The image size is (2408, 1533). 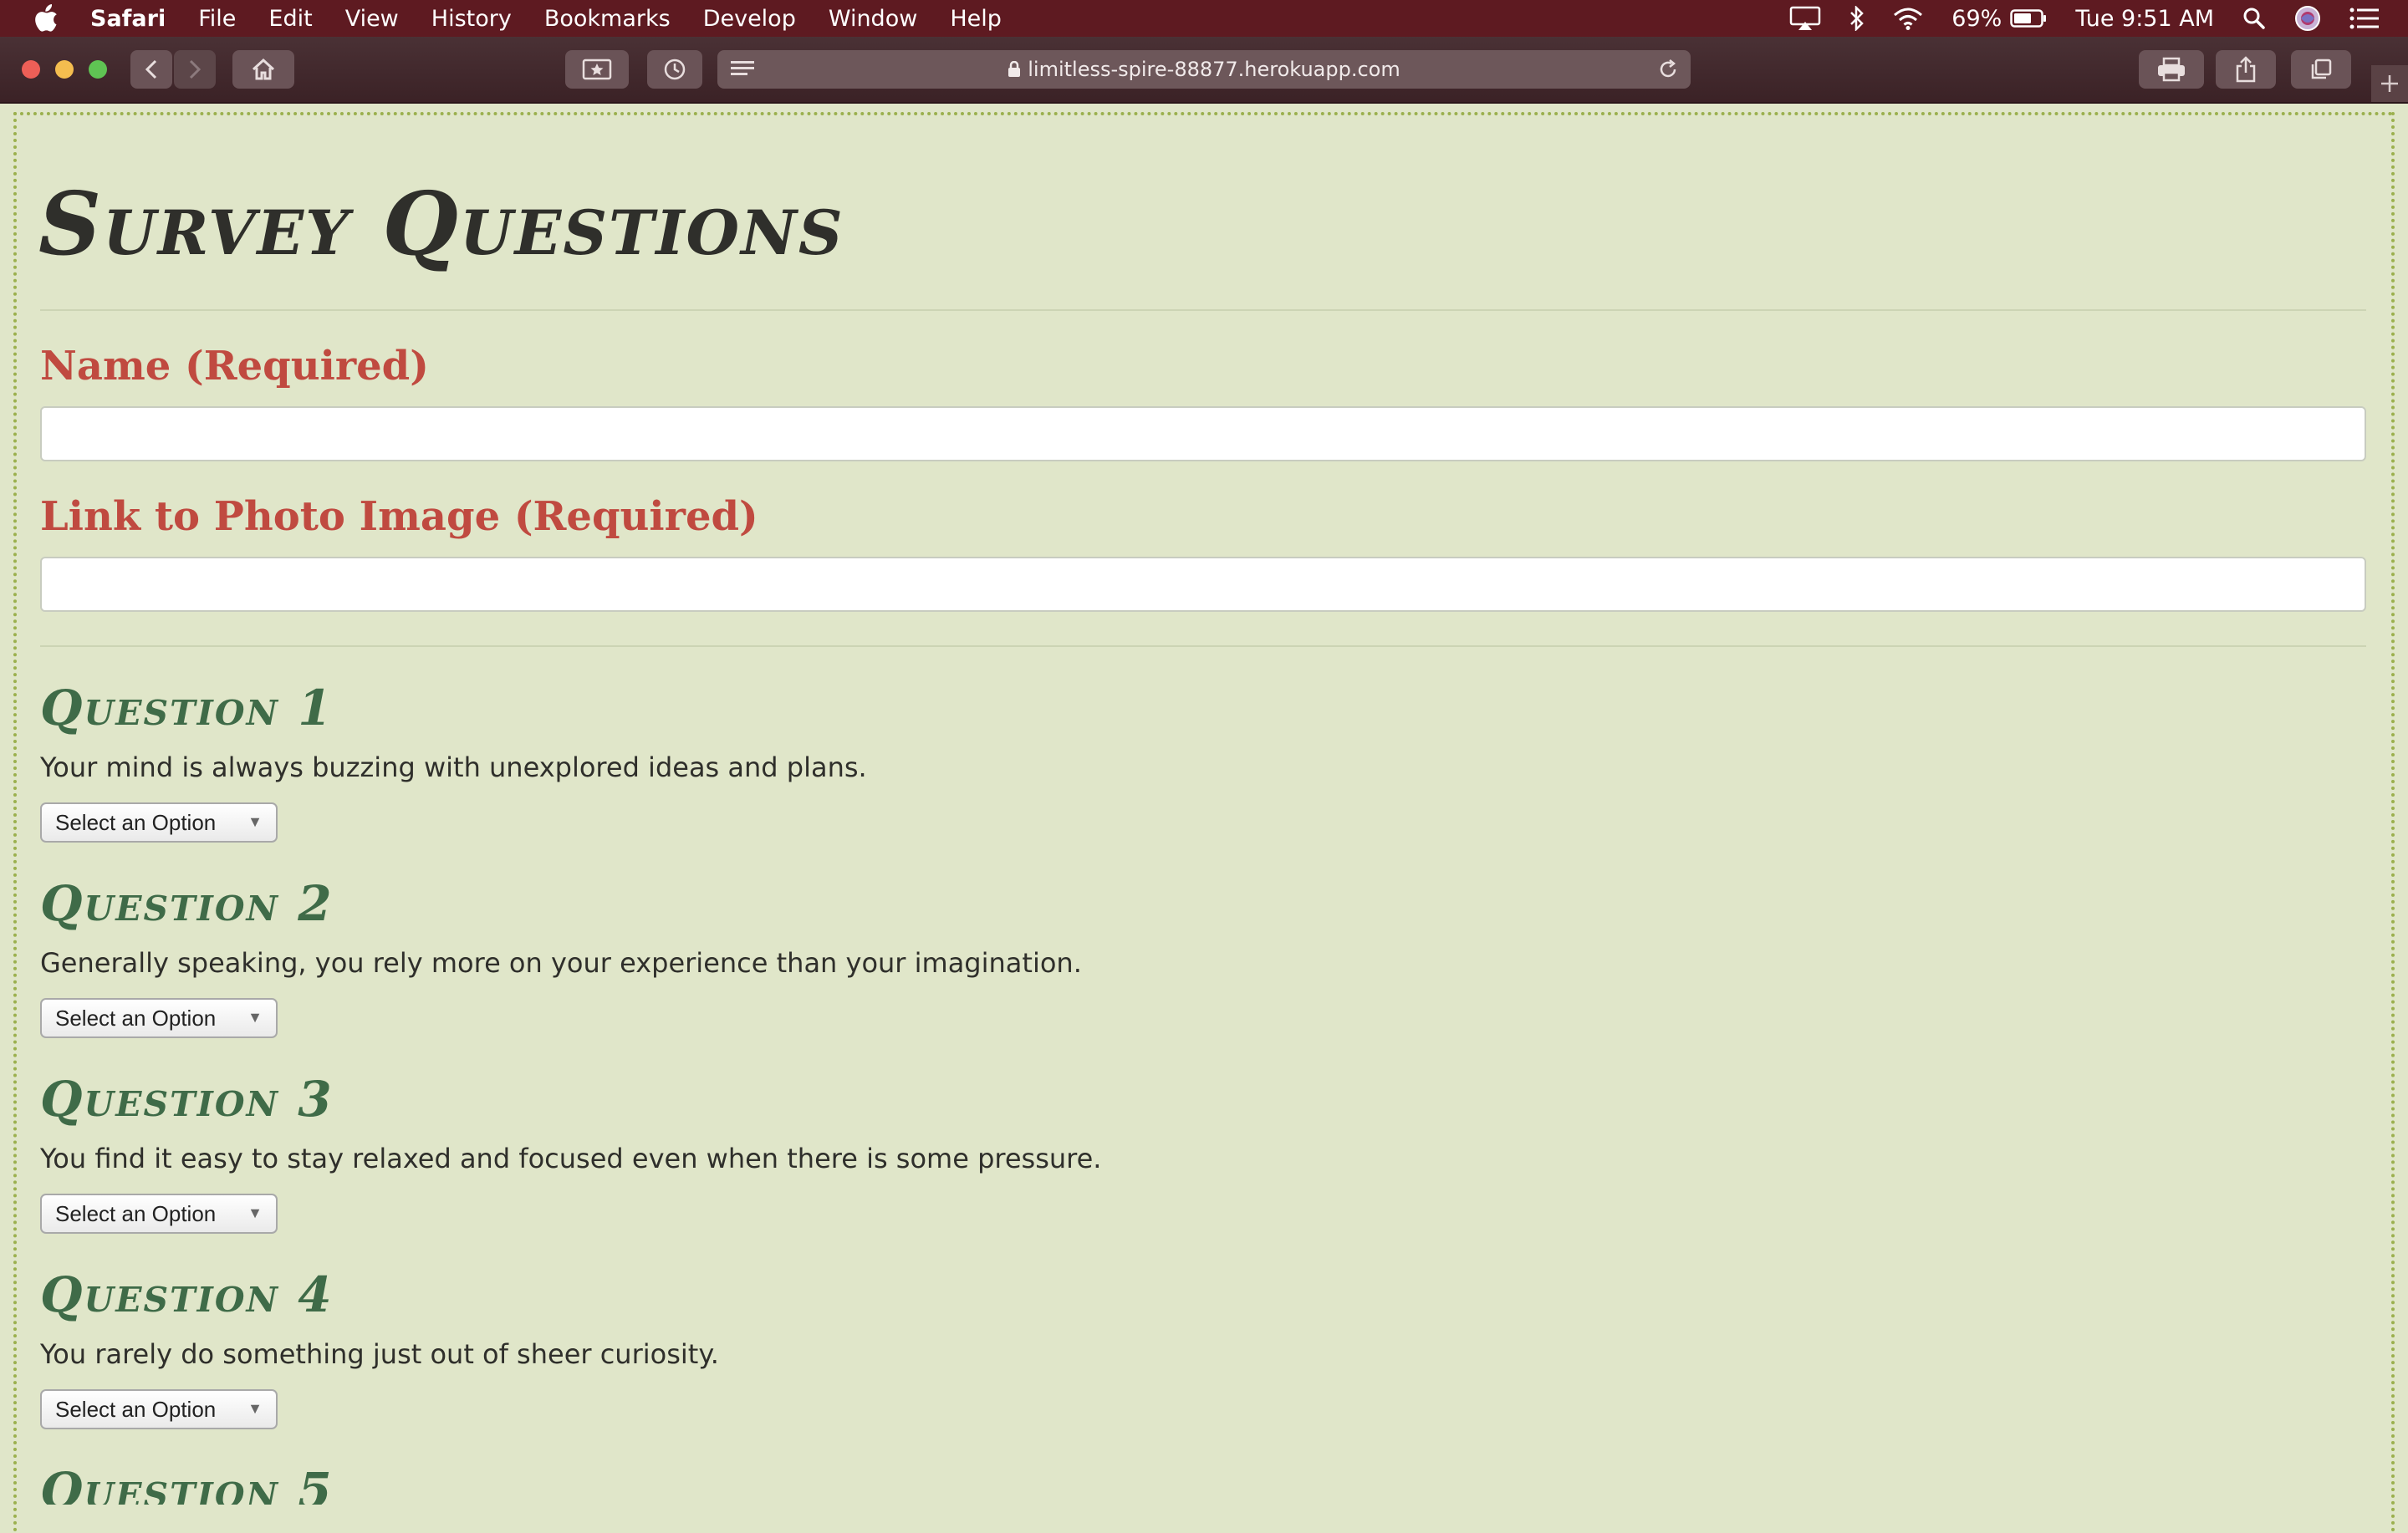 I want to click on forward-button, so click(x=195, y=69).